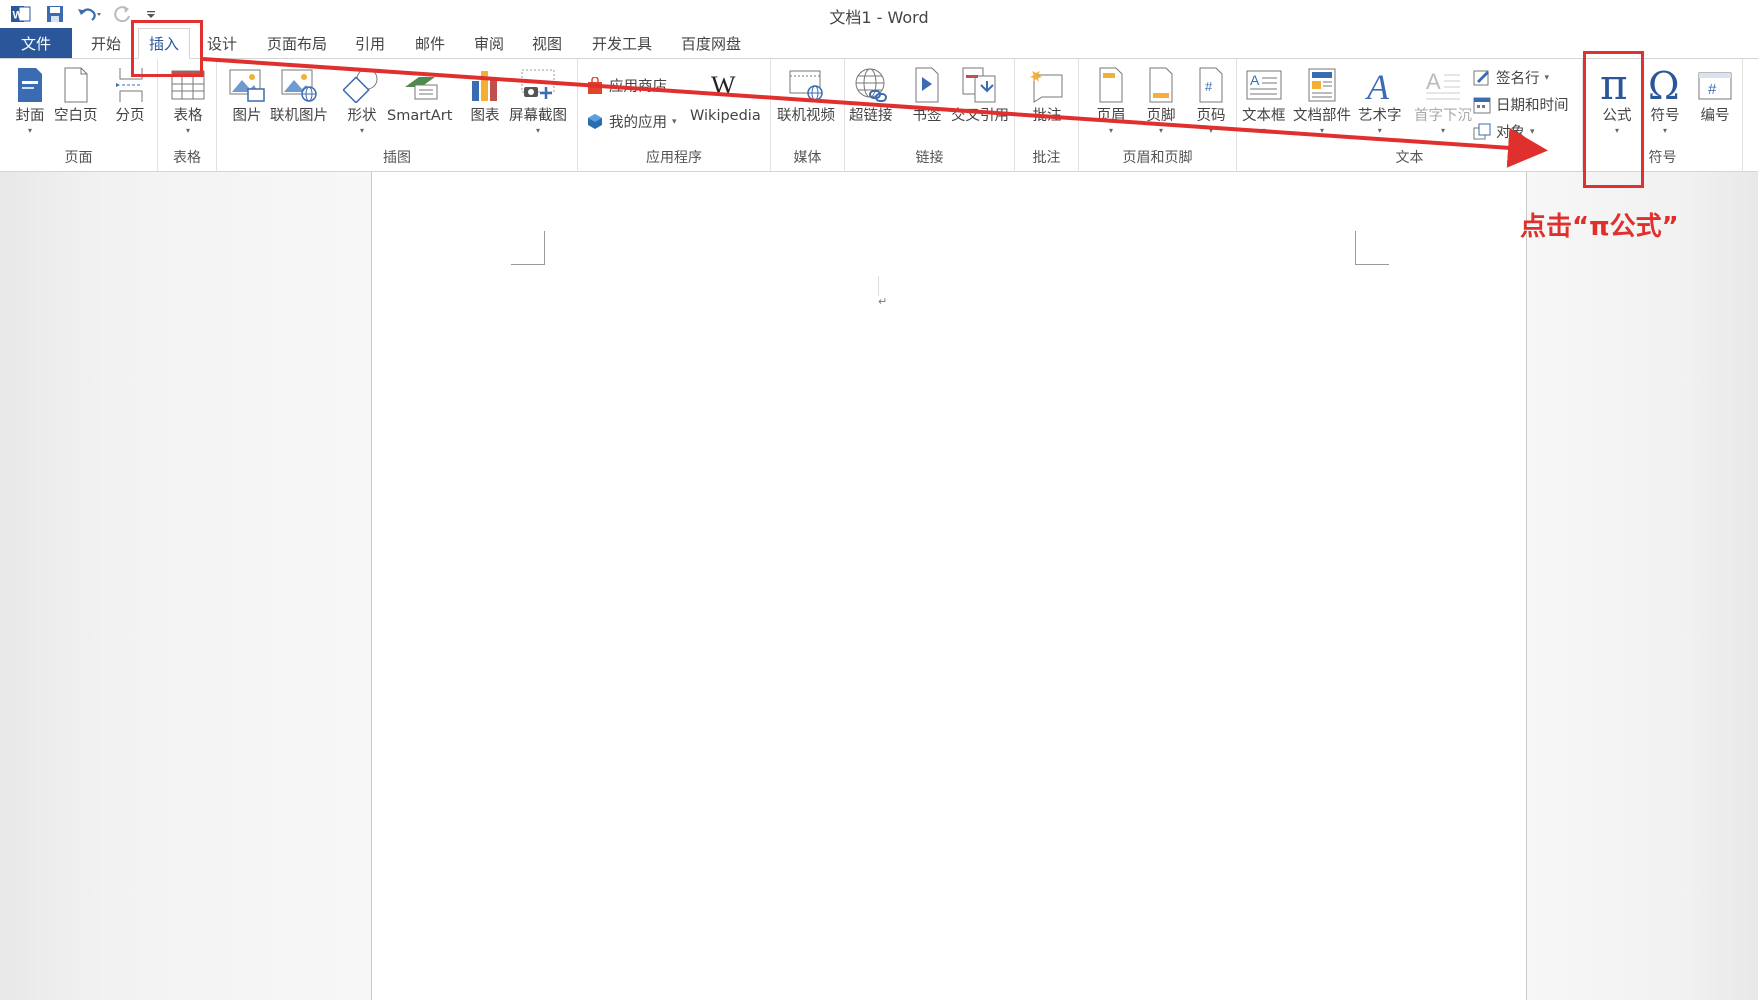  What do you see at coordinates (78, 158) in the screenshot?
I see `group-label-pages: 页面` at bounding box center [78, 158].